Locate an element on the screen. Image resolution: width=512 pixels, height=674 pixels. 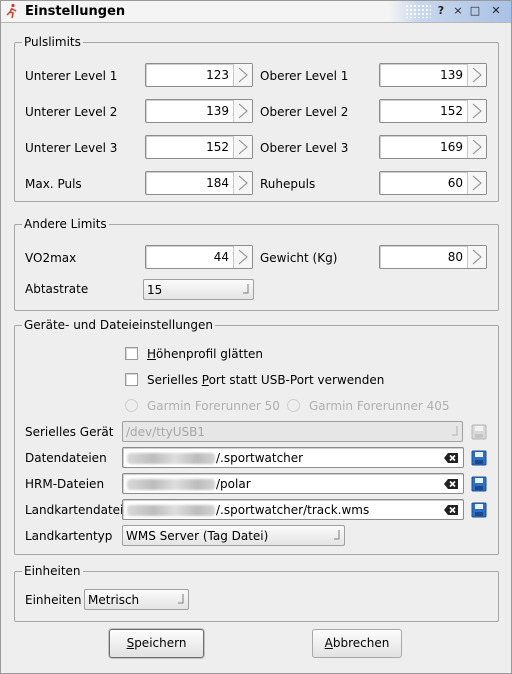
lower-level-1-spinbox: 123 is located at coordinates (199, 75).